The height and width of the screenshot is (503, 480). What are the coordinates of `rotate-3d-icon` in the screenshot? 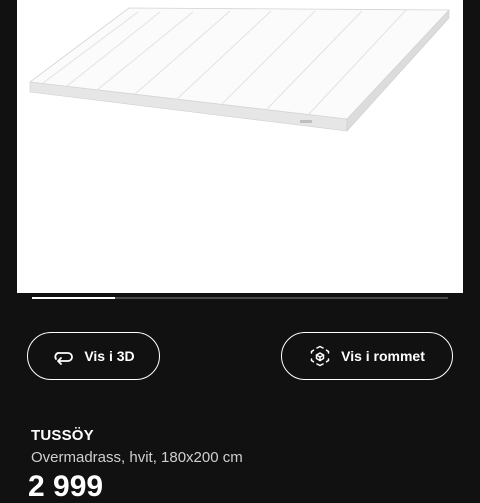 It's located at (63, 356).